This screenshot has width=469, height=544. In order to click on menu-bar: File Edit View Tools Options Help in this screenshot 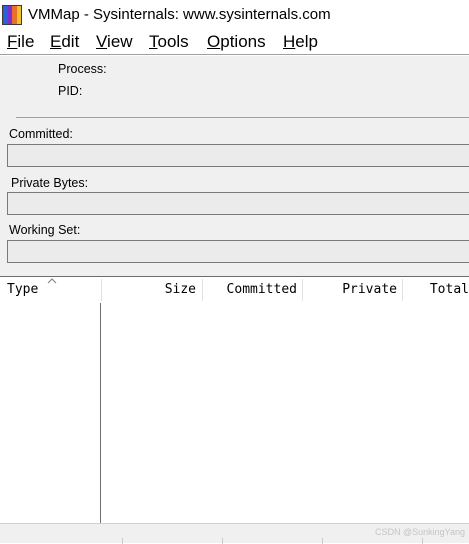, I will do `click(234, 43)`.